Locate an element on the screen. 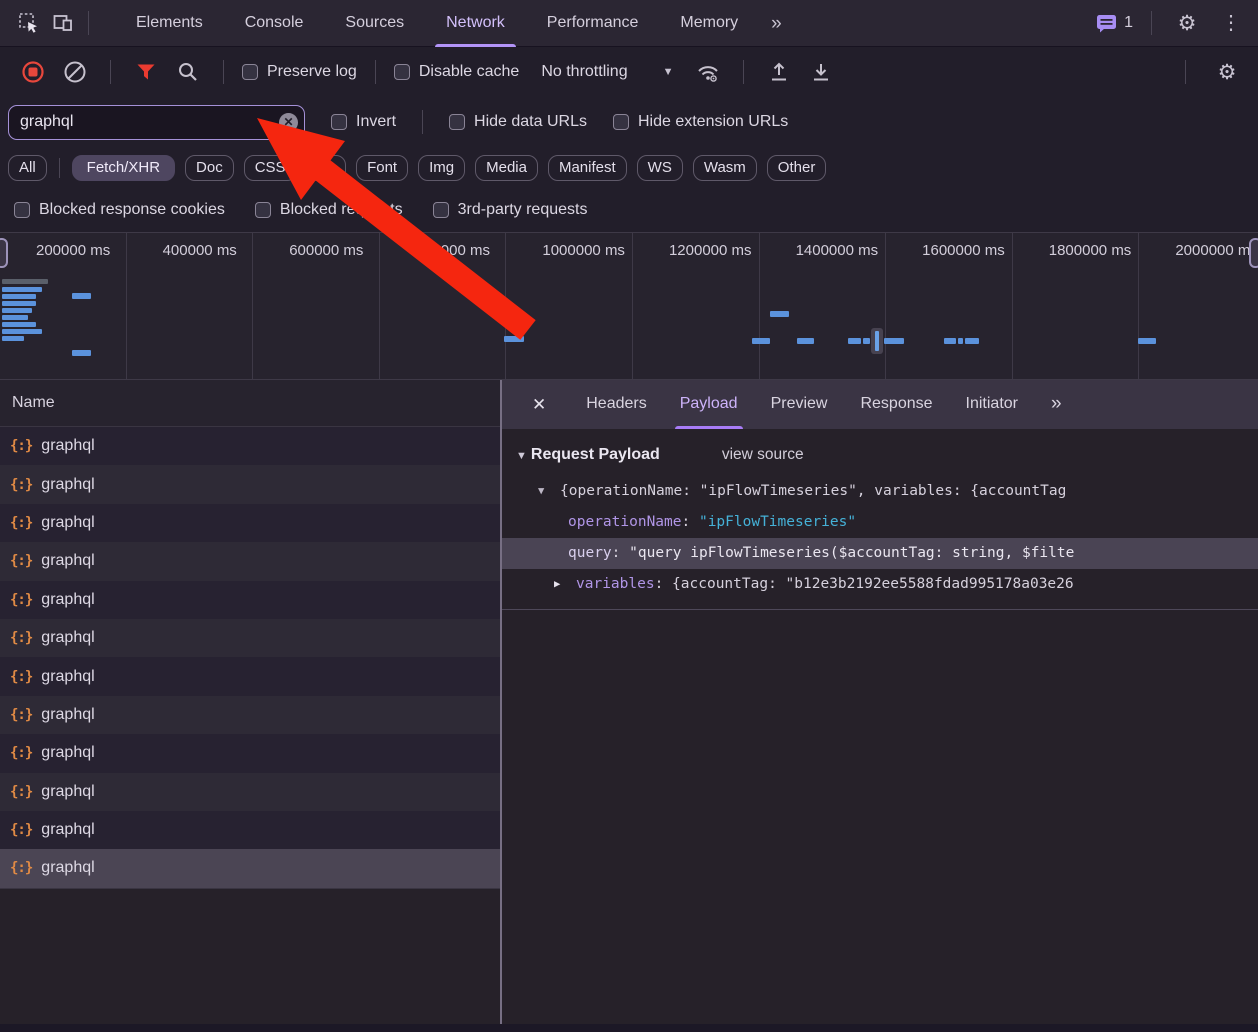 The height and width of the screenshot is (1032, 1258). issues-button: 1 is located at coordinates (1114, 23).